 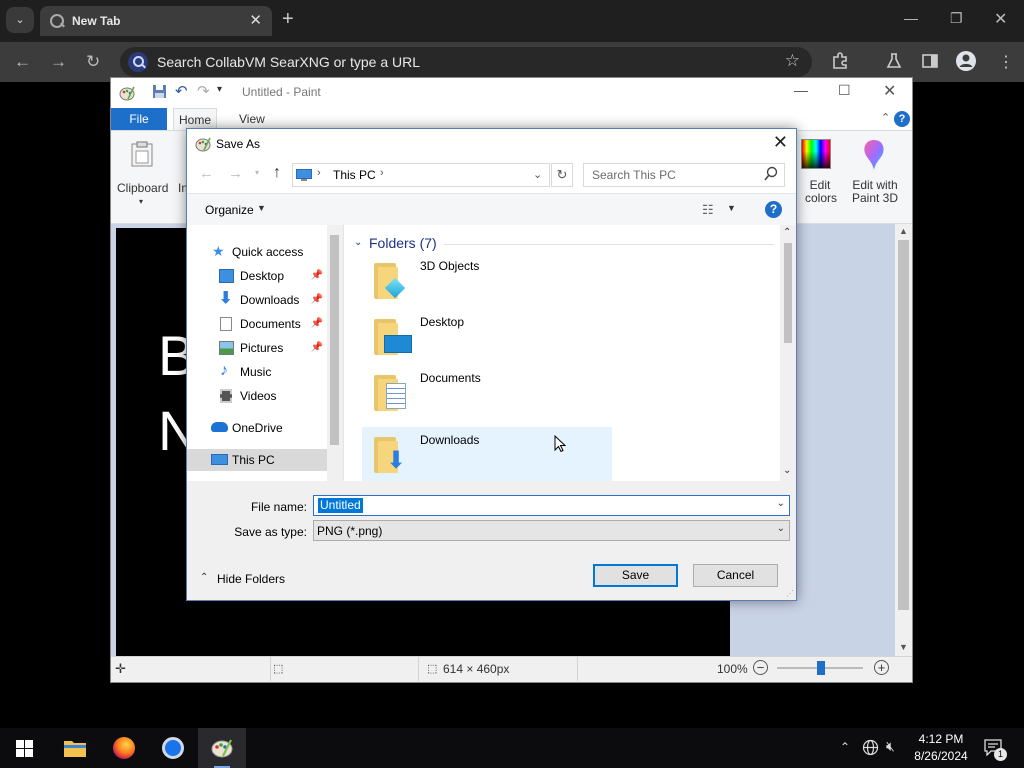 I want to click on nav-videos: Videos, so click(x=257, y=396).